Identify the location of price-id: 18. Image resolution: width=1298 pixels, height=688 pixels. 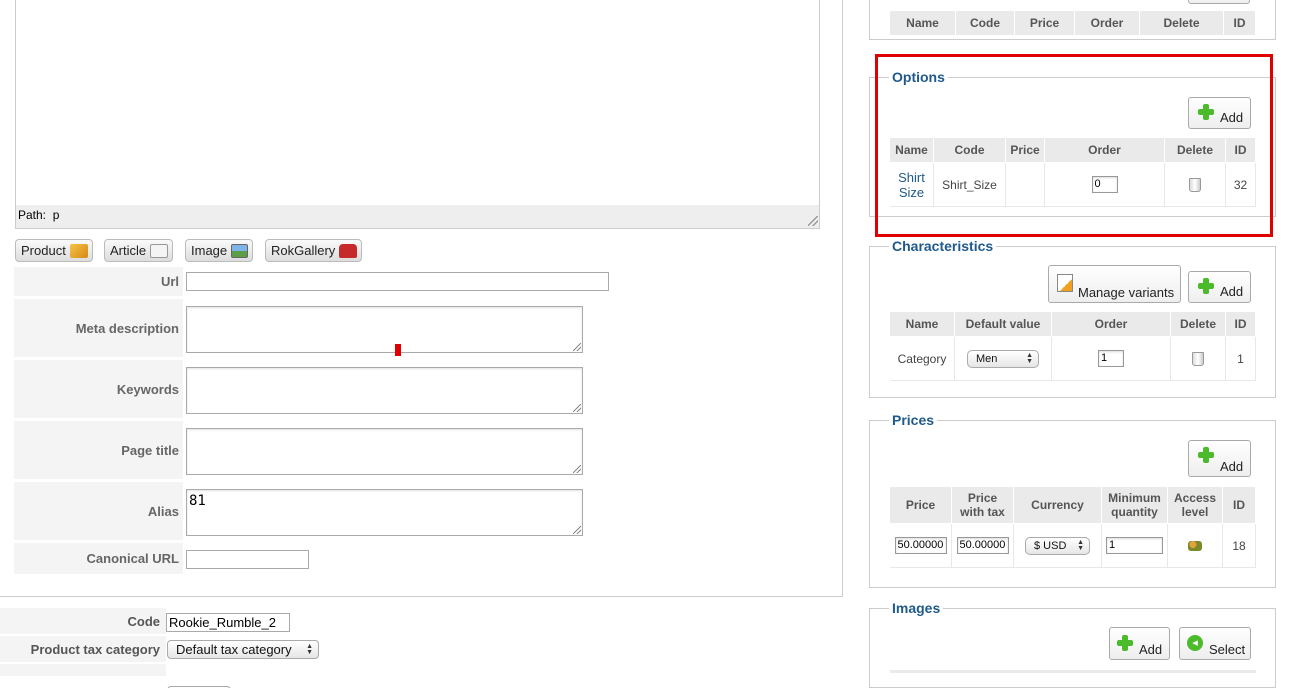
(1239, 546).